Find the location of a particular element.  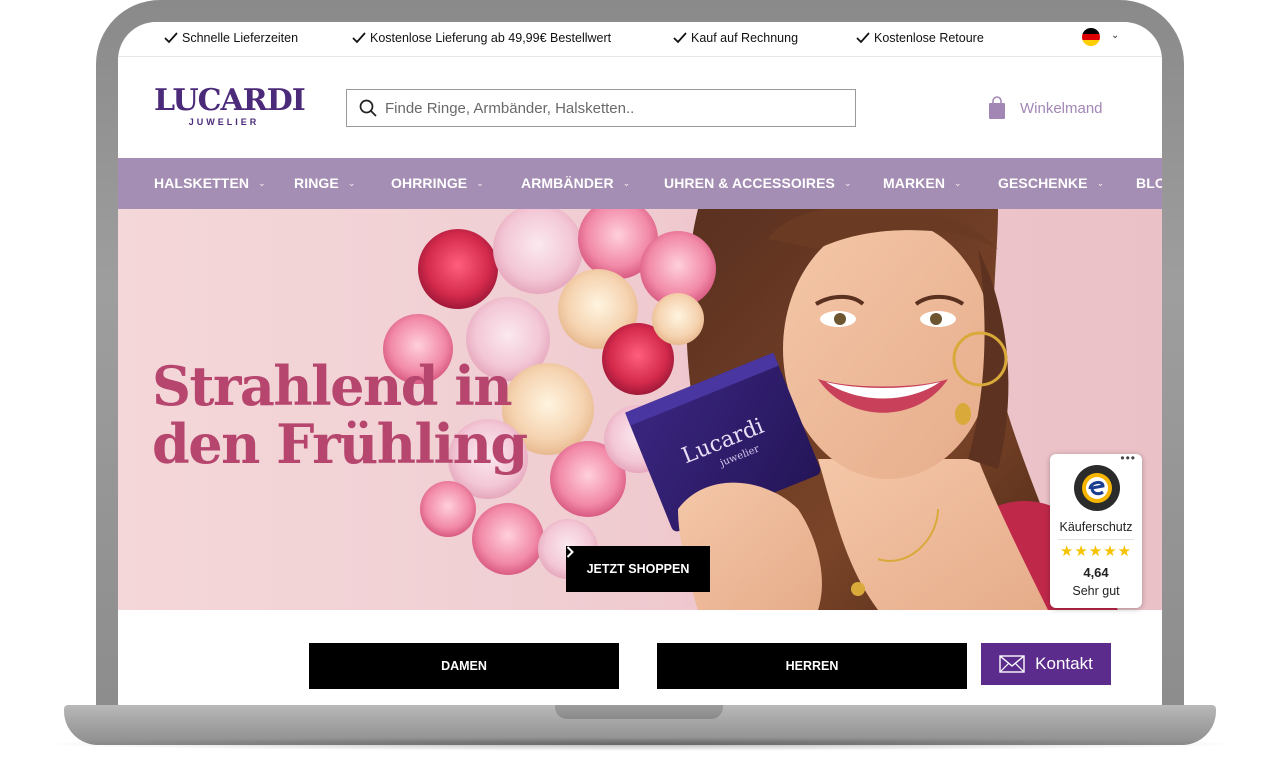

germany-flag-icon is located at coordinates (1091, 37).